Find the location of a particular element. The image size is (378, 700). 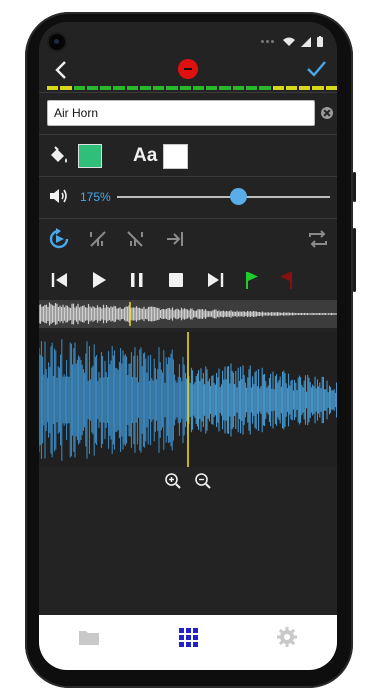

text-style-label: Aa is located at coordinates (145, 156).